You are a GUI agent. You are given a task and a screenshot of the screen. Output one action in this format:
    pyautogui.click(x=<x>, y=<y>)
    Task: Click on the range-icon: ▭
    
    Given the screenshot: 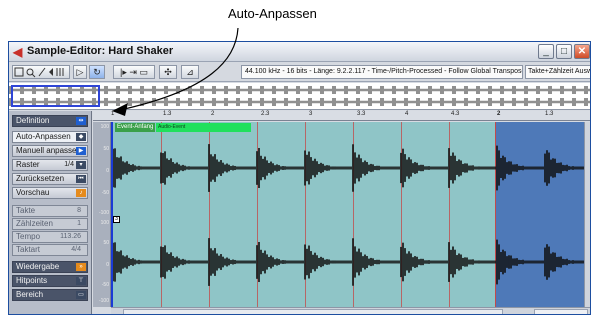 What is the action you would take?
    pyautogui.click(x=81, y=295)
    